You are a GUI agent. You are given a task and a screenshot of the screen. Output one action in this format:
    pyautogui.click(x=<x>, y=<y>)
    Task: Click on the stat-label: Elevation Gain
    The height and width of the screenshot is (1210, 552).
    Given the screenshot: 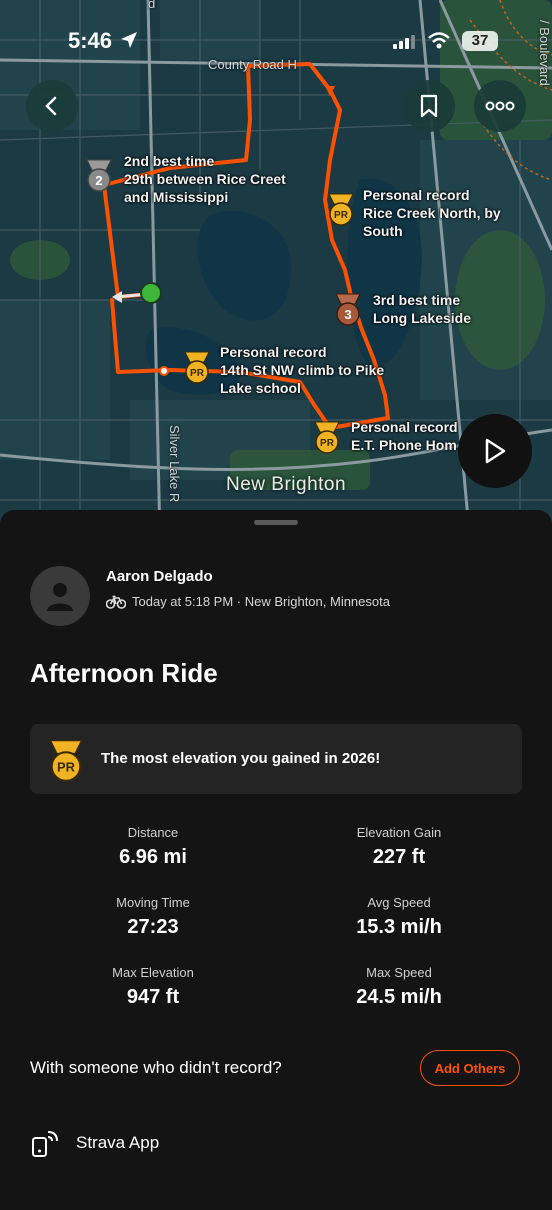 What is the action you would take?
    pyautogui.click(x=399, y=832)
    